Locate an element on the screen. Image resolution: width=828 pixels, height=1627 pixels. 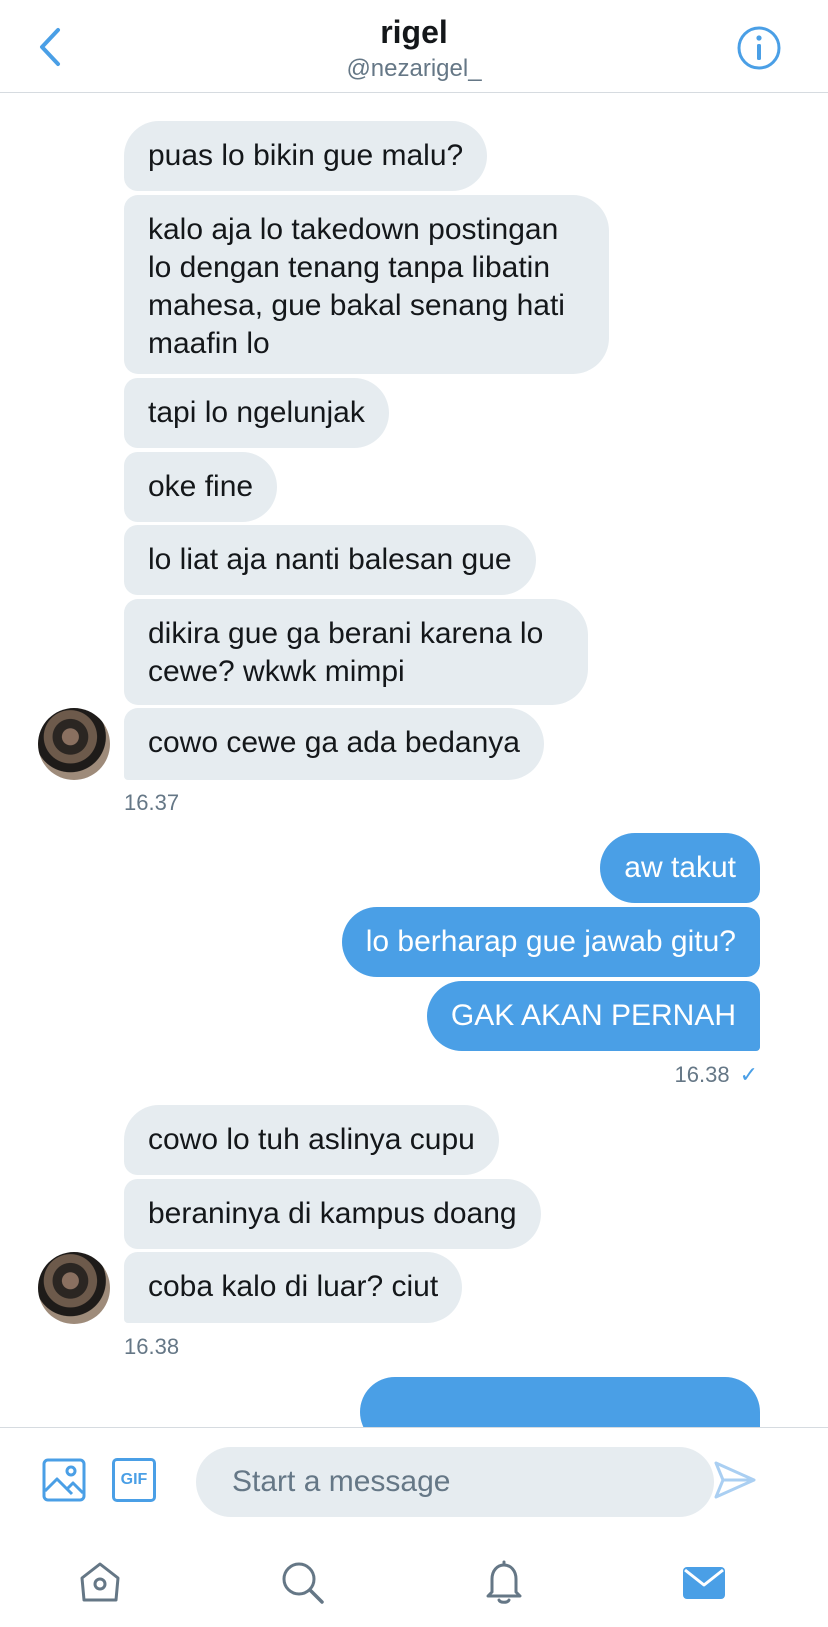
message-outgoing: lo berharap gue jawab gitu? is located at coordinates (550, 942).